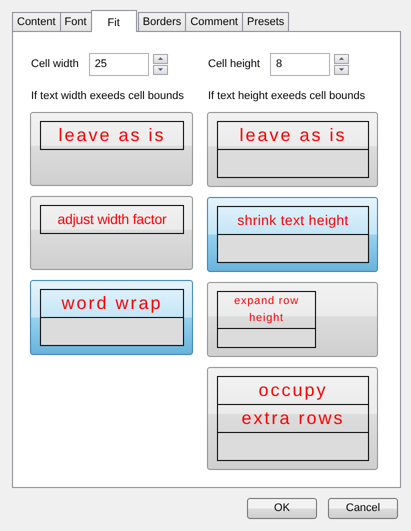 Image resolution: width=411 pixels, height=531 pixels. Describe the element at coordinates (282, 508) in the screenshot. I see `ok-button: OK` at that location.